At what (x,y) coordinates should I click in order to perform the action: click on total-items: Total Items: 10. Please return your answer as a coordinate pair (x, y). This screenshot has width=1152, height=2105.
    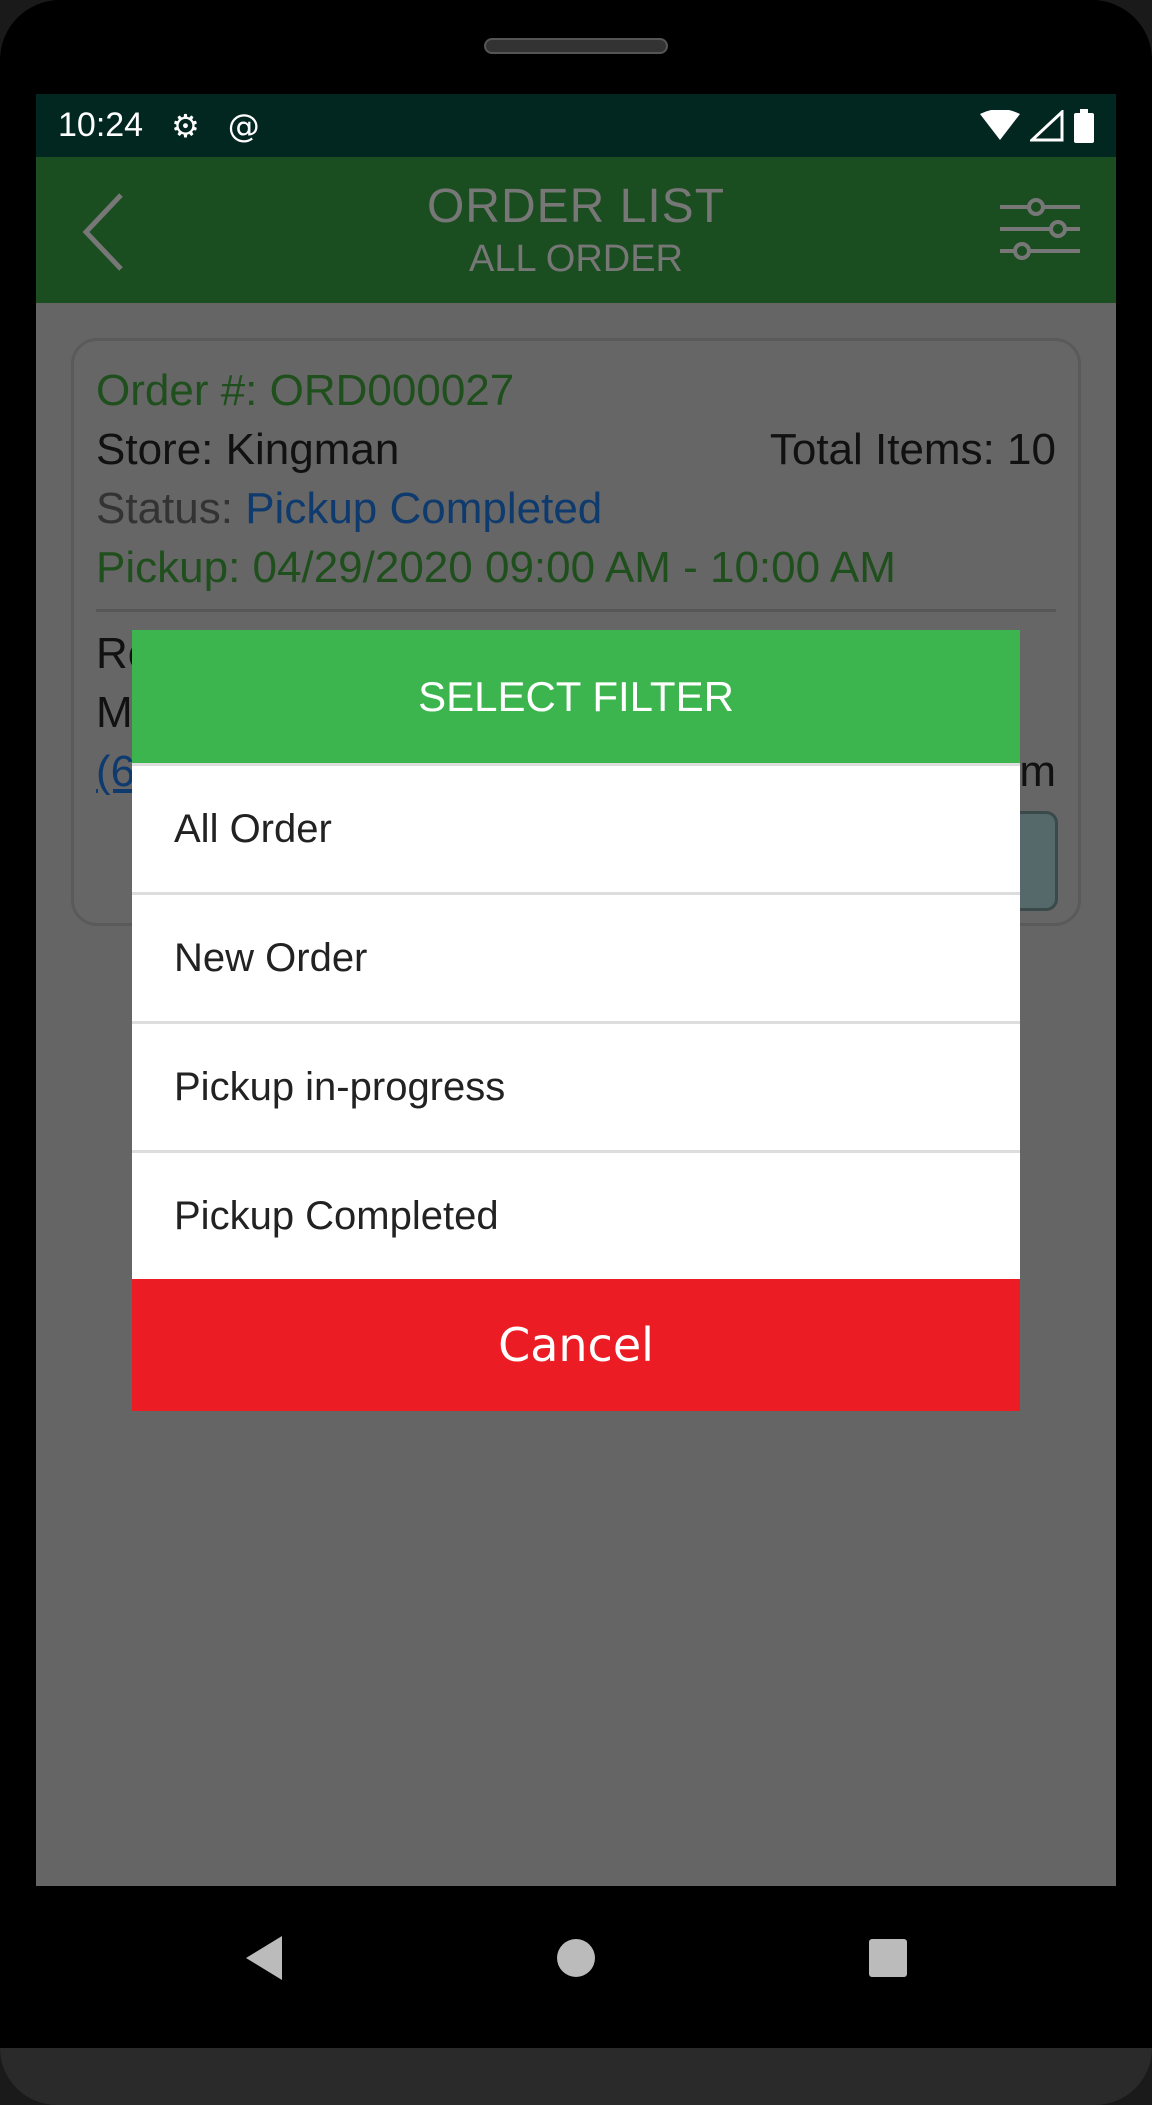
    Looking at the image, I should click on (913, 449).